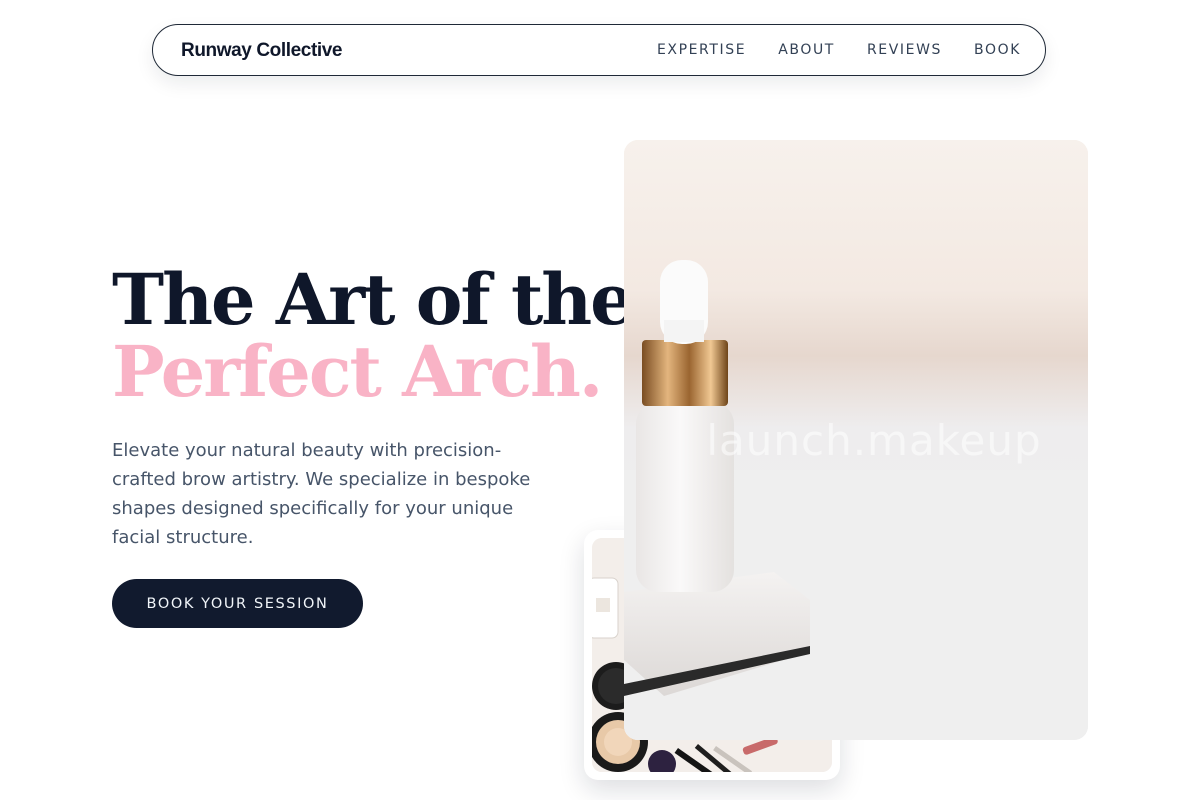 This screenshot has height=800, width=1200. I want to click on hero-headline: The Art of the Perfect Arch., so click(373, 335).